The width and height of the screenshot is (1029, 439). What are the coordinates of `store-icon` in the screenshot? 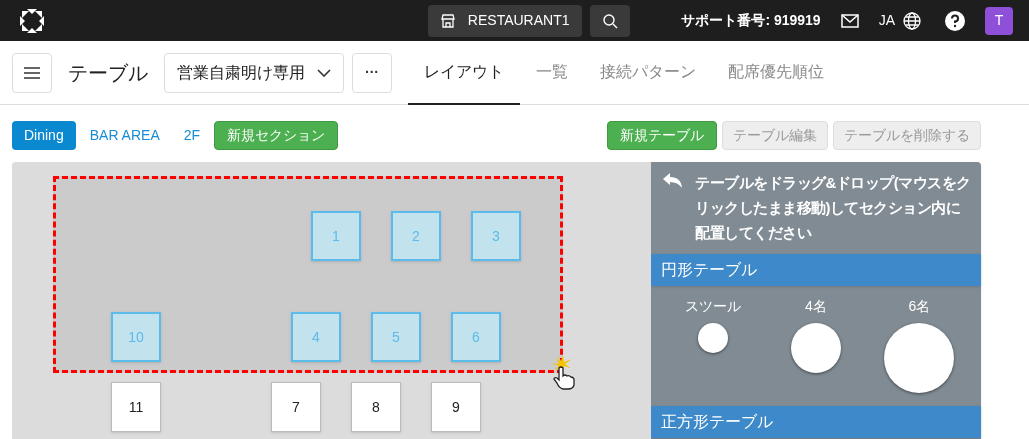 It's located at (447, 20).